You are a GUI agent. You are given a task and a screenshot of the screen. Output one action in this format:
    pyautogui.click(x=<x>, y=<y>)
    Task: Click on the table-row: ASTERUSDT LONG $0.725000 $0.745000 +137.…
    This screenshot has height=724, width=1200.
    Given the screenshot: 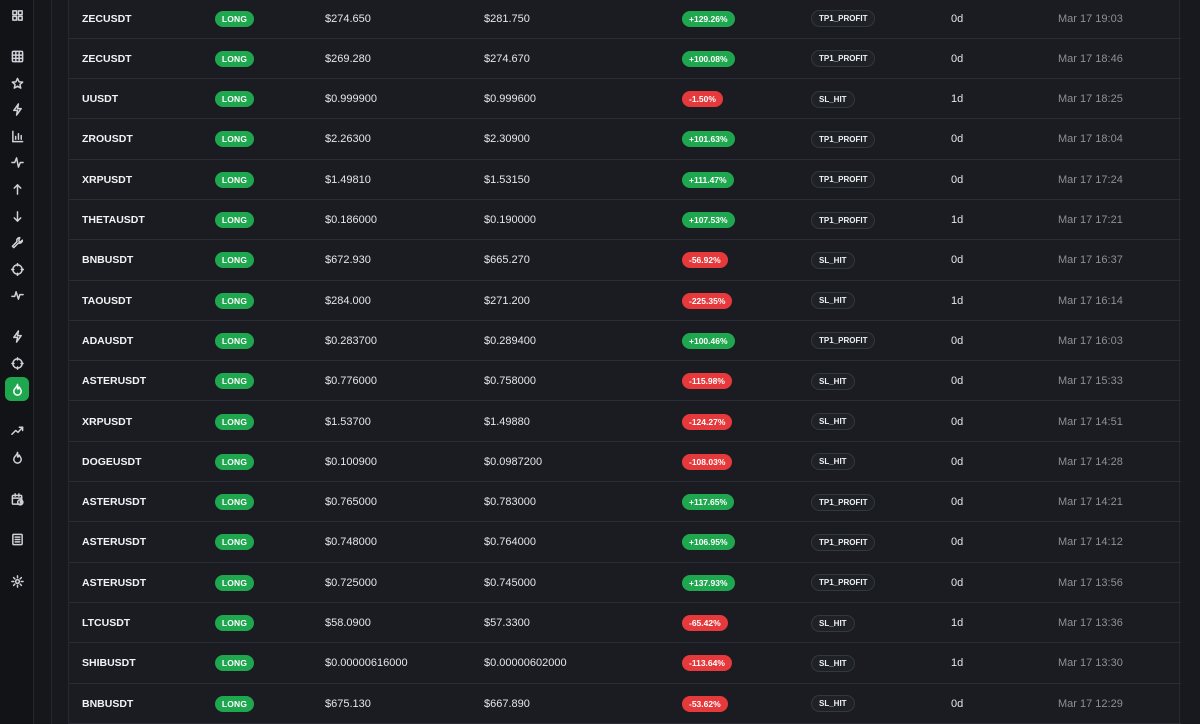 What is the action you would take?
    pyautogui.click(x=625, y=583)
    